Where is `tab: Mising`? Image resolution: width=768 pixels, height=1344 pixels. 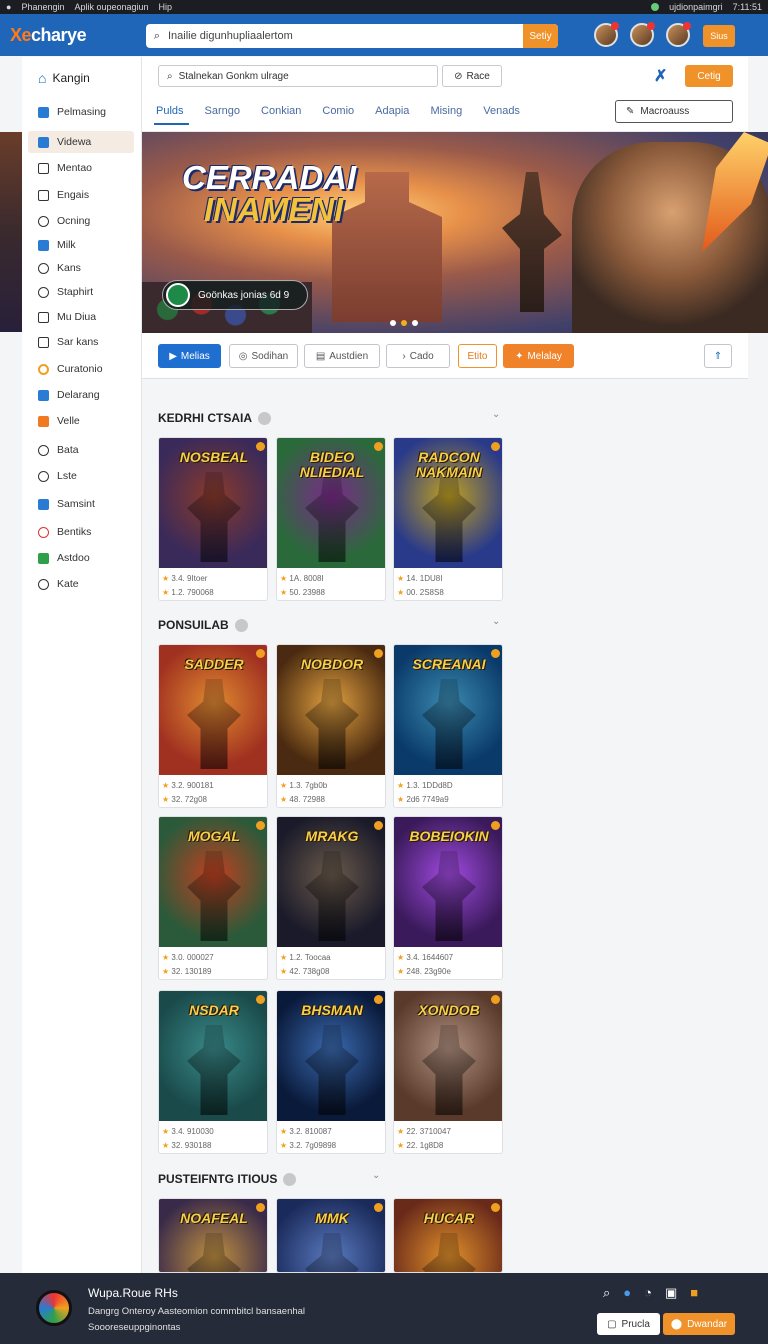
tab: Mising is located at coordinates (451, 115).